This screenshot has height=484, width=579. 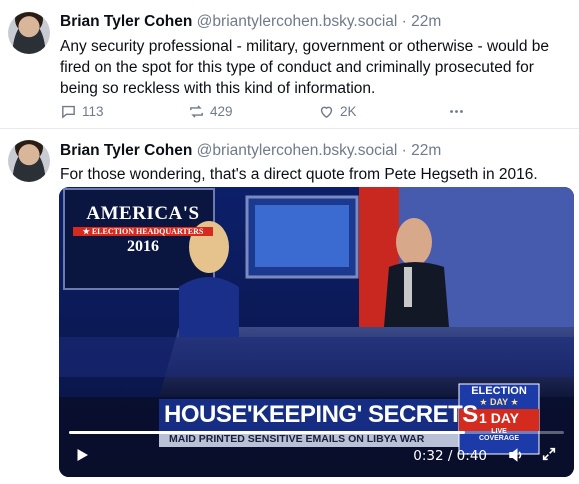 I want to click on reply-button: 113, so click(x=82, y=111).